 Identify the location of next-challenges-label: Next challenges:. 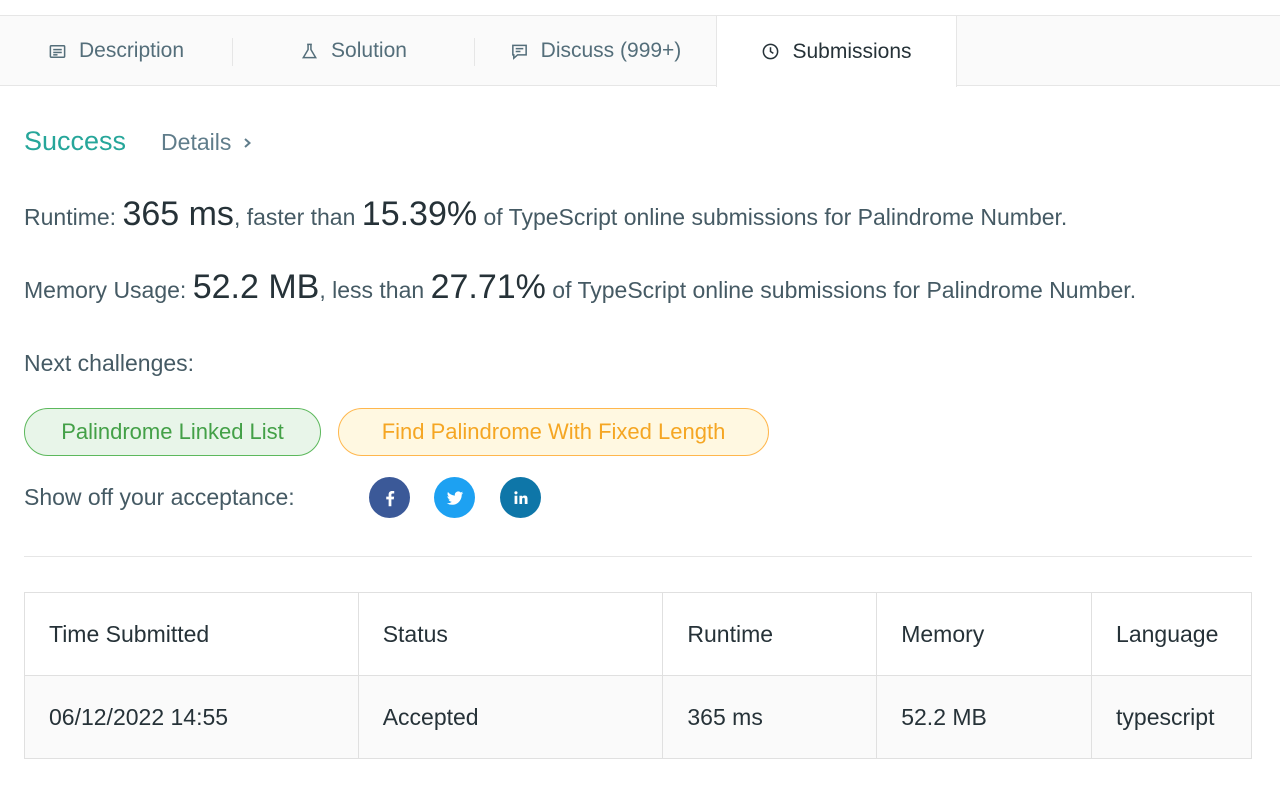
(109, 363).